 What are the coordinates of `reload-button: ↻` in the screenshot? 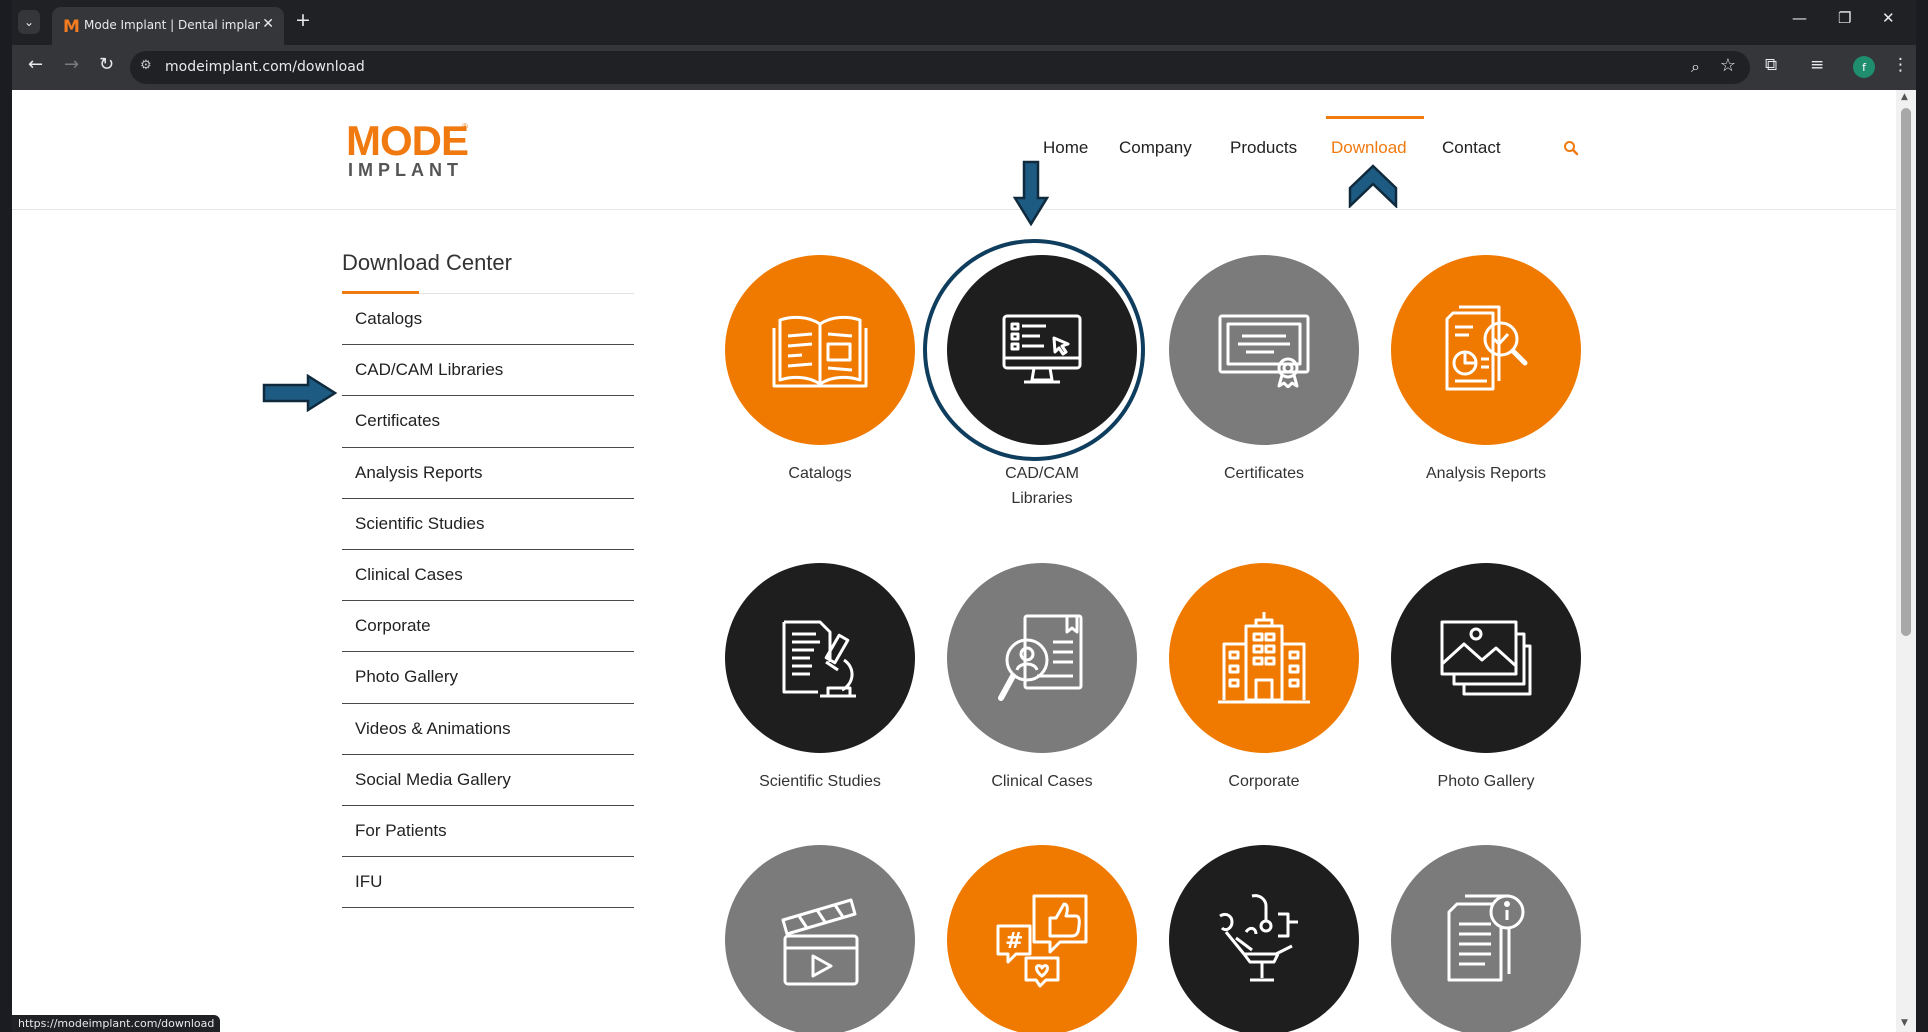 It's located at (106, 64).